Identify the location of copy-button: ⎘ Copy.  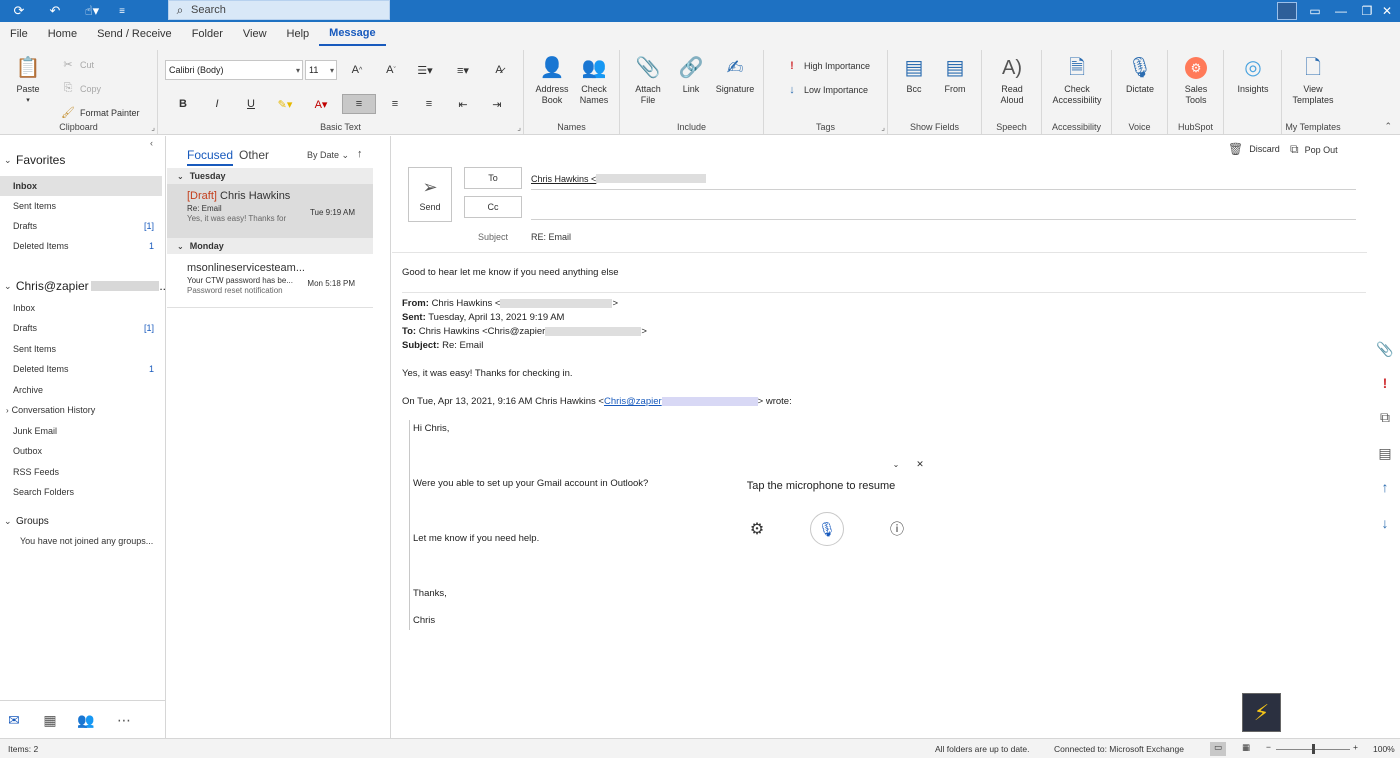
(80, 88).